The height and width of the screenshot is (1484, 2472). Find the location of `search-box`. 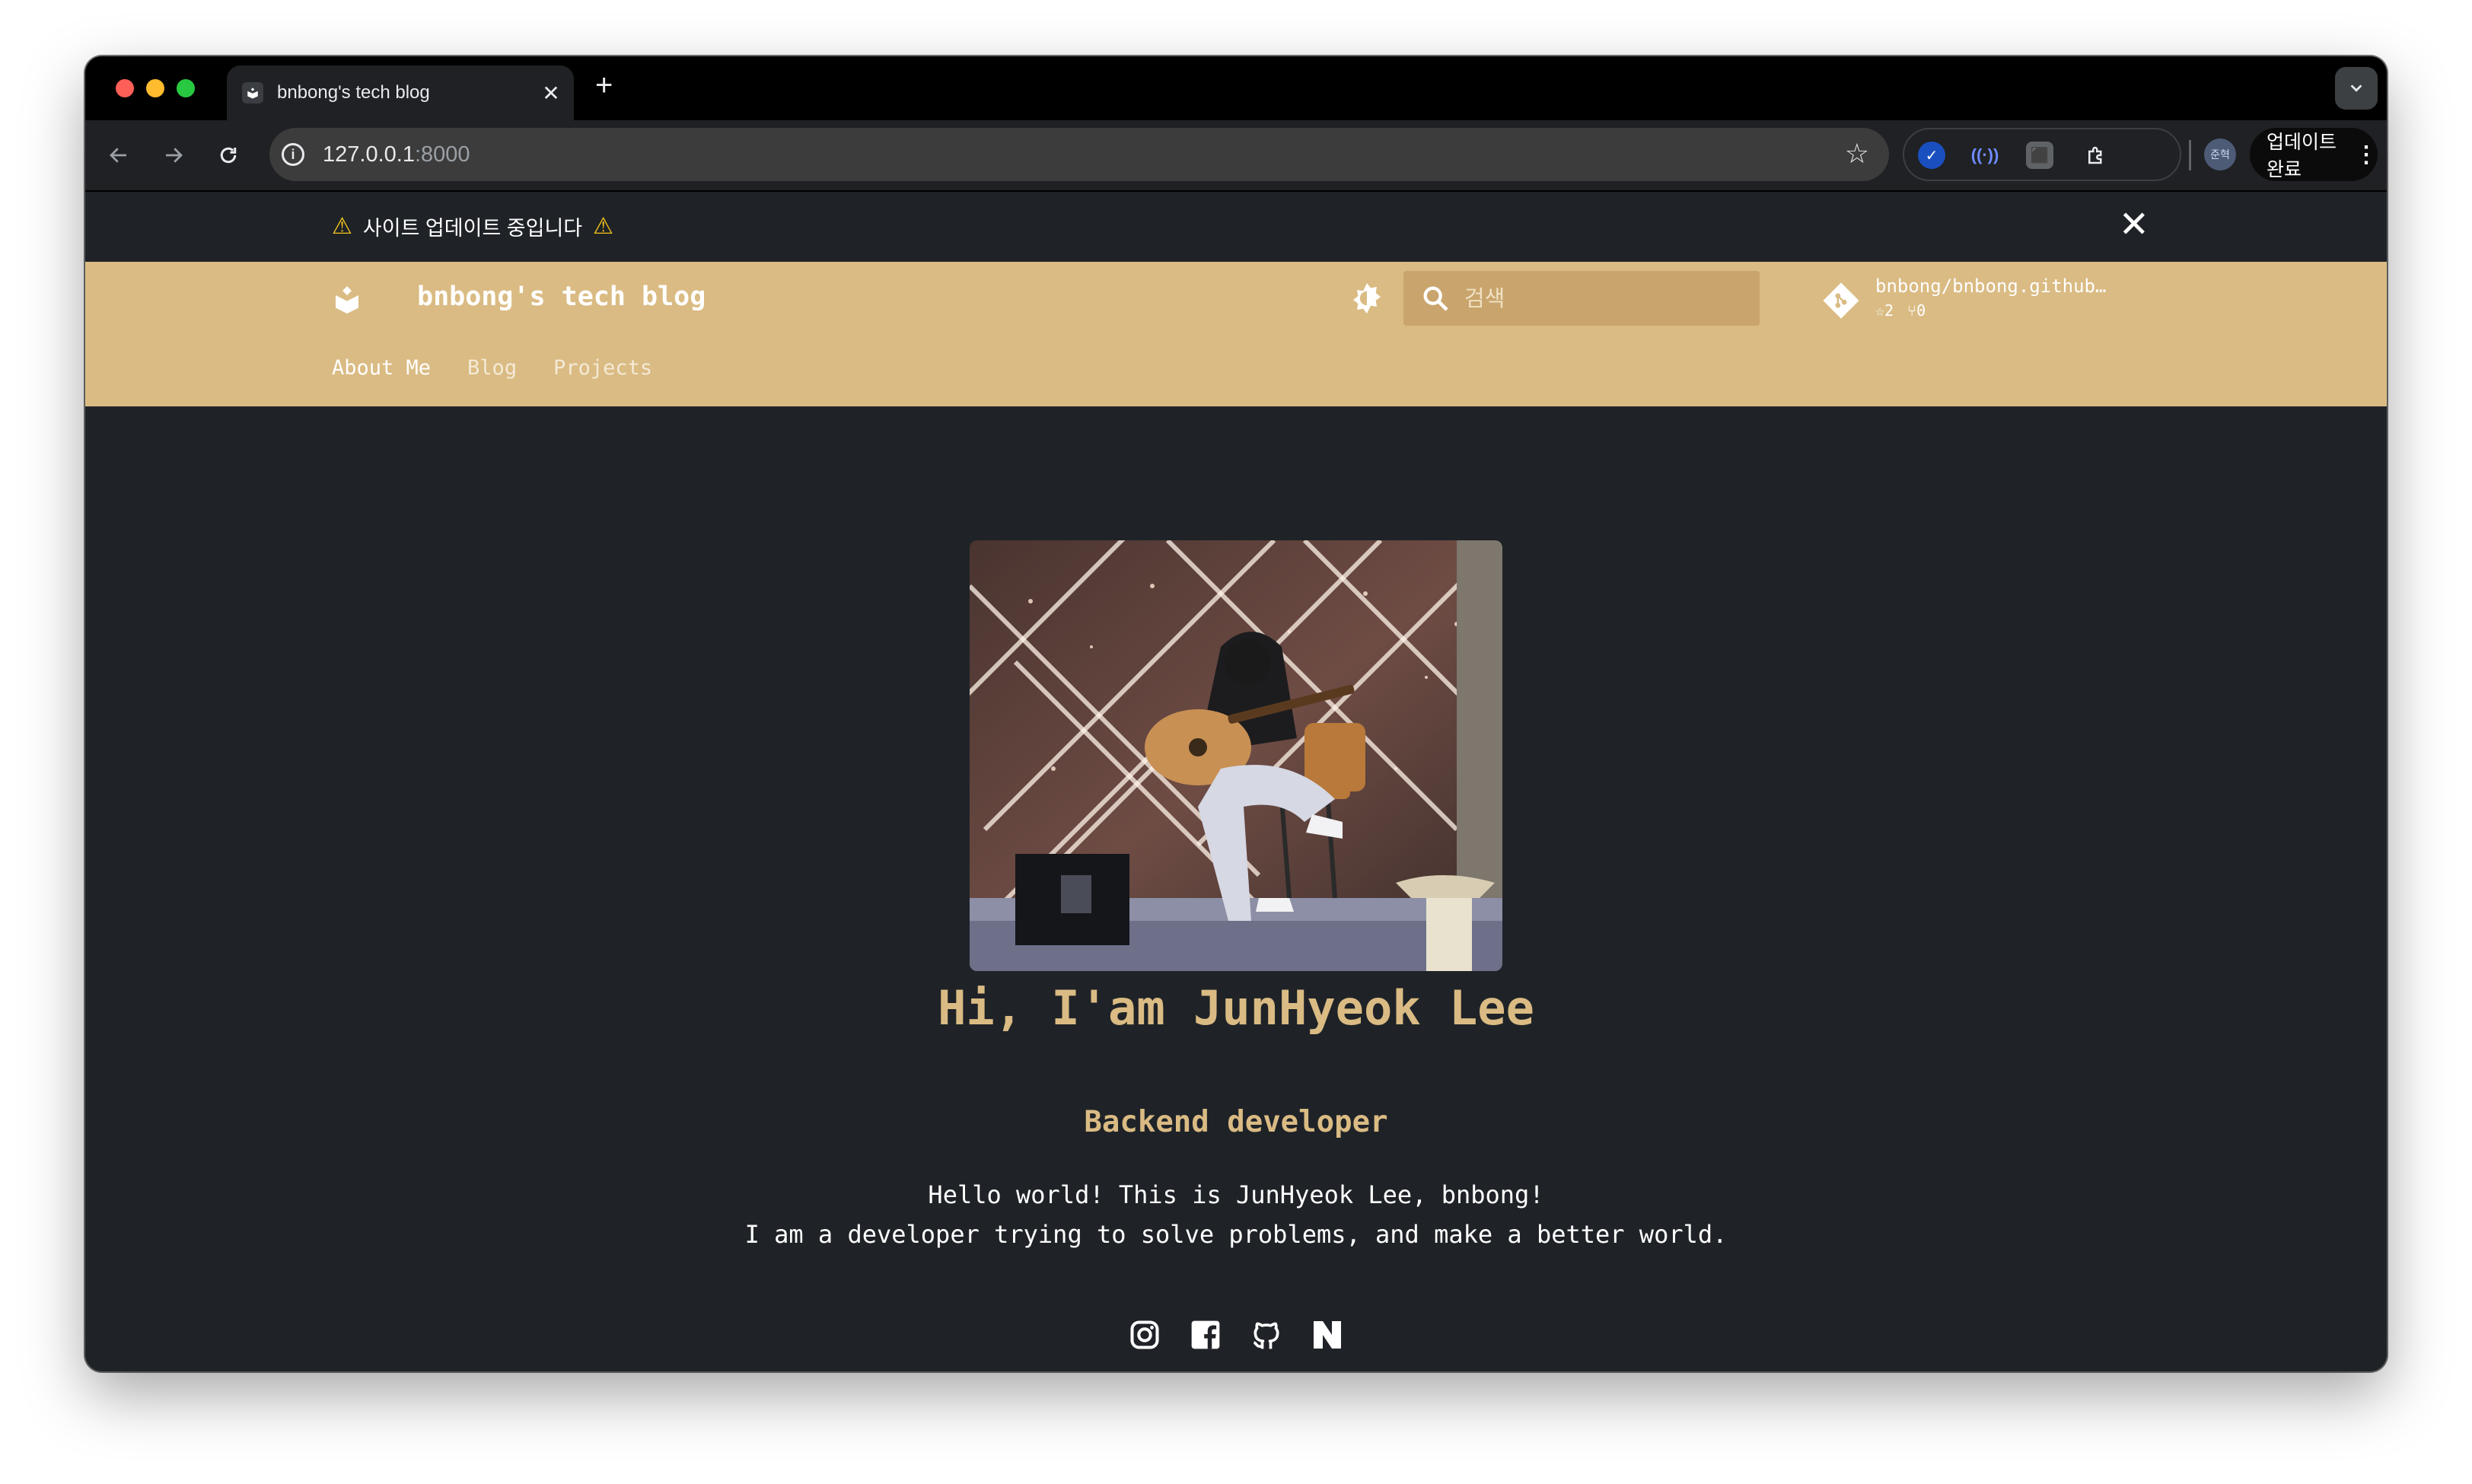

search-box is located at coordinates (1581, 298).